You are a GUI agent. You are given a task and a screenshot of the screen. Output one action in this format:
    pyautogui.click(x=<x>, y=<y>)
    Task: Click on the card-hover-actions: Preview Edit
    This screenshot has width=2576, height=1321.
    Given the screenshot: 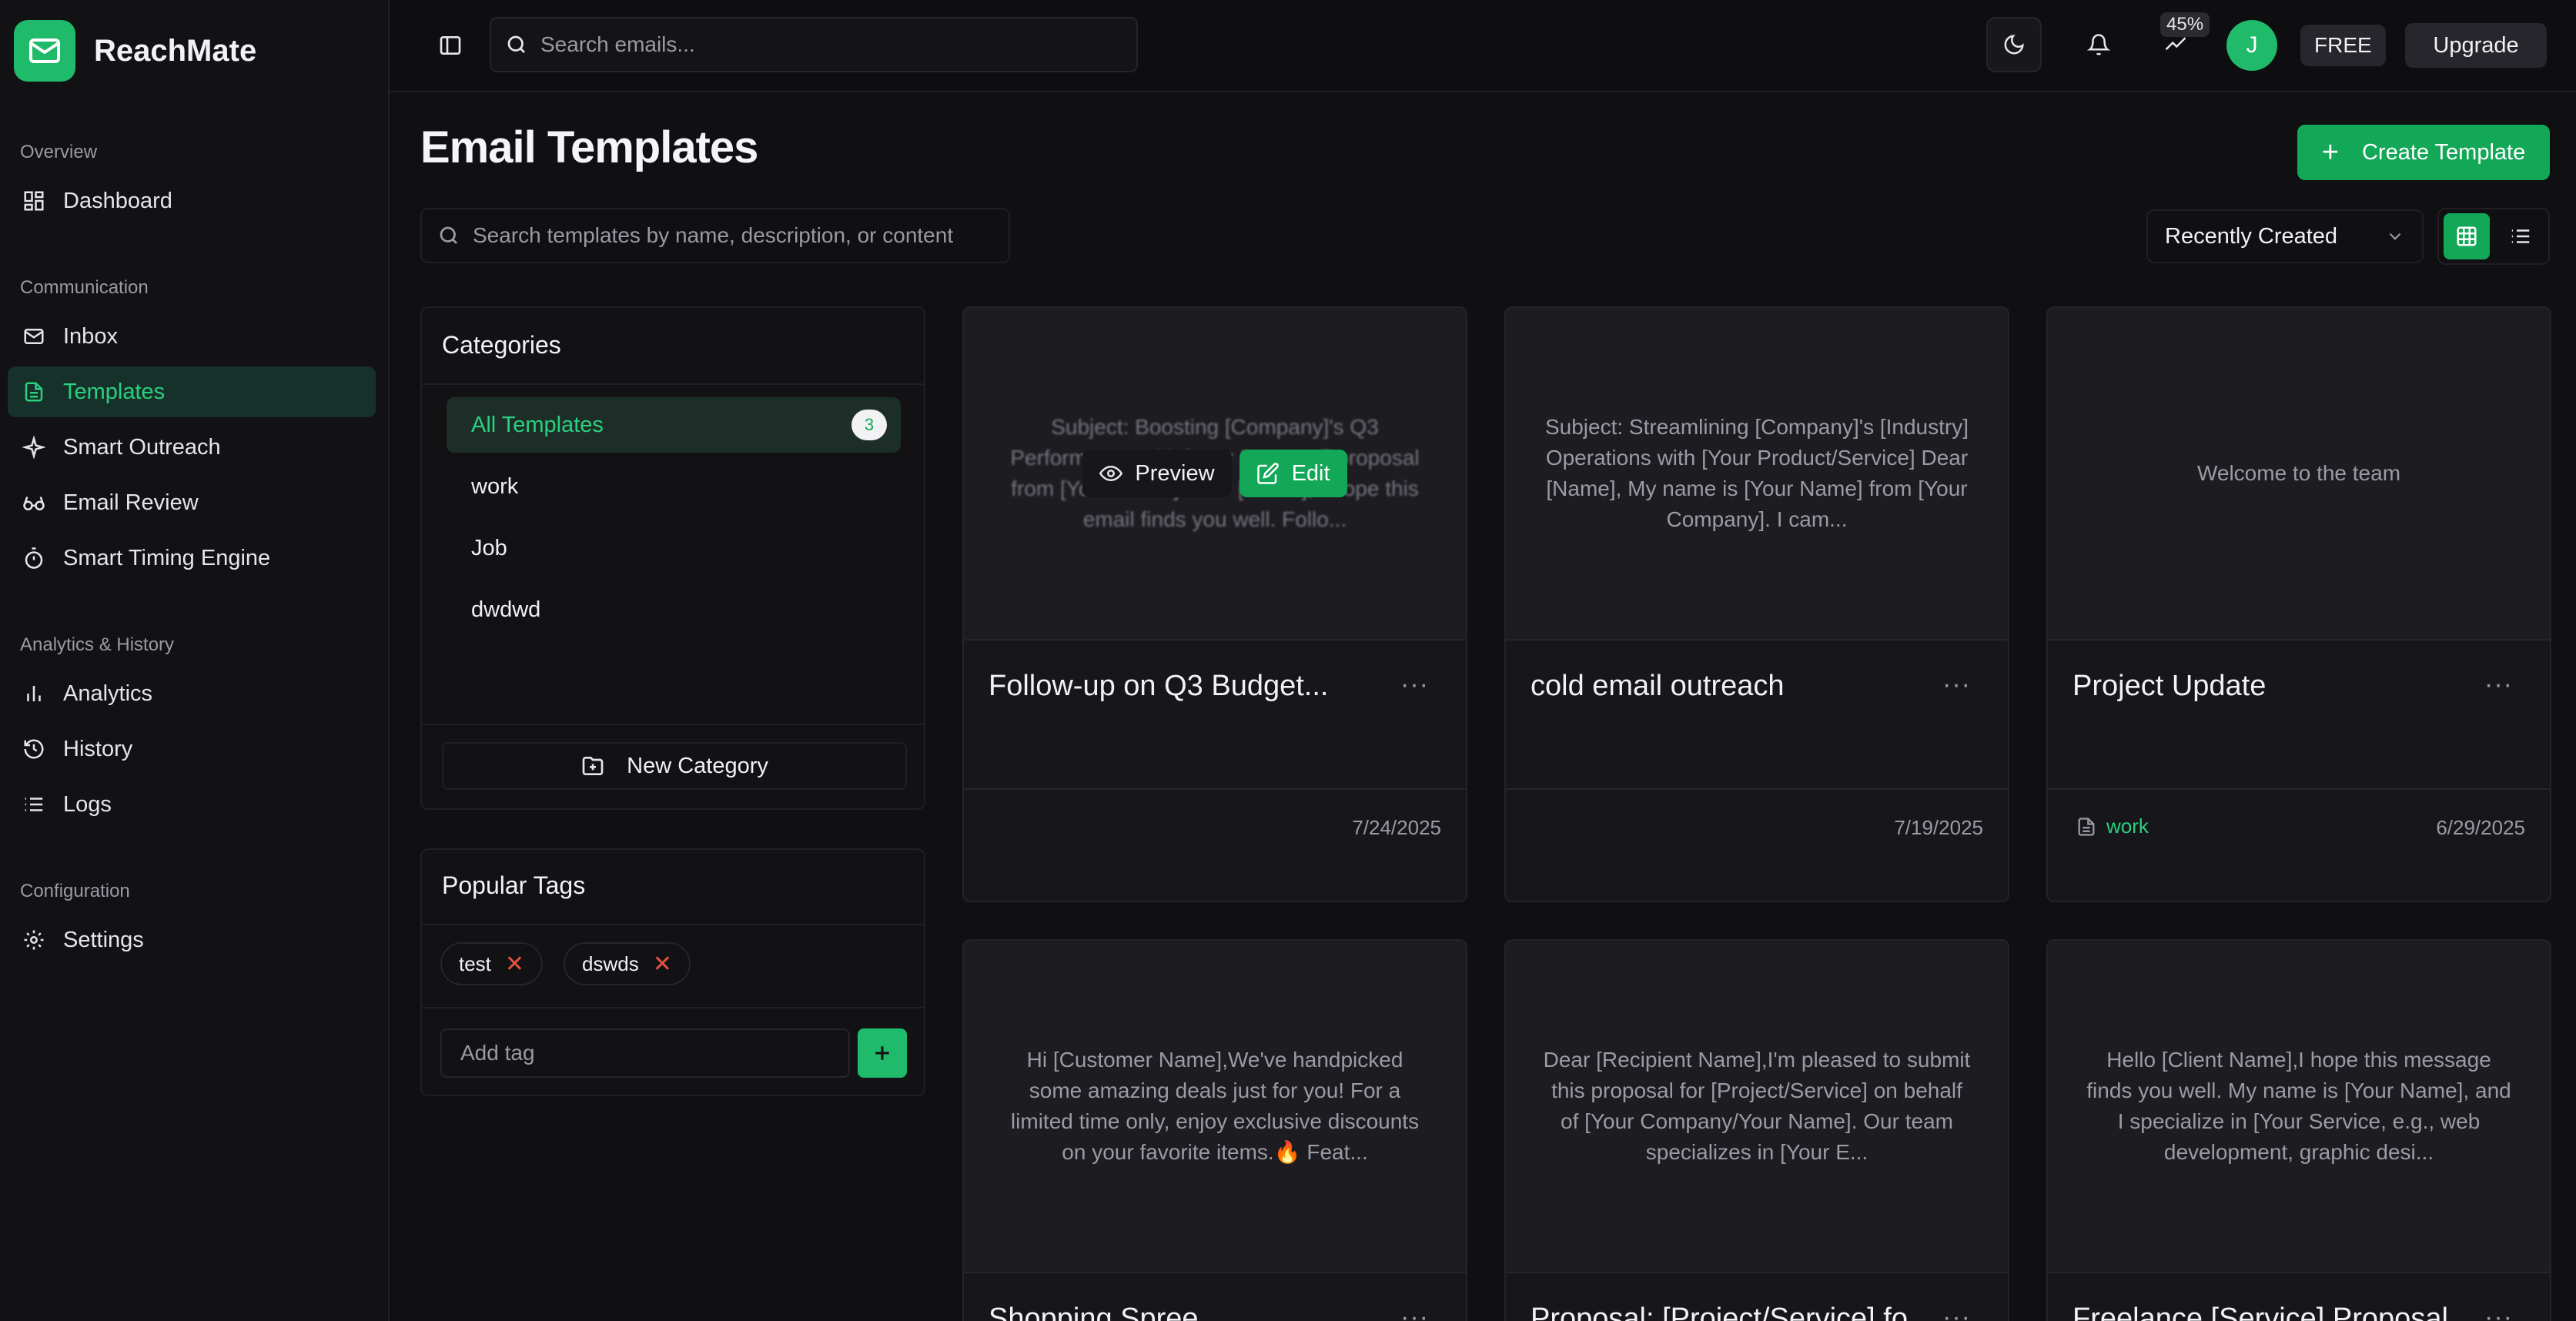 What is the action you would take?
    pyautogui.click(x=1215, y=473)
    